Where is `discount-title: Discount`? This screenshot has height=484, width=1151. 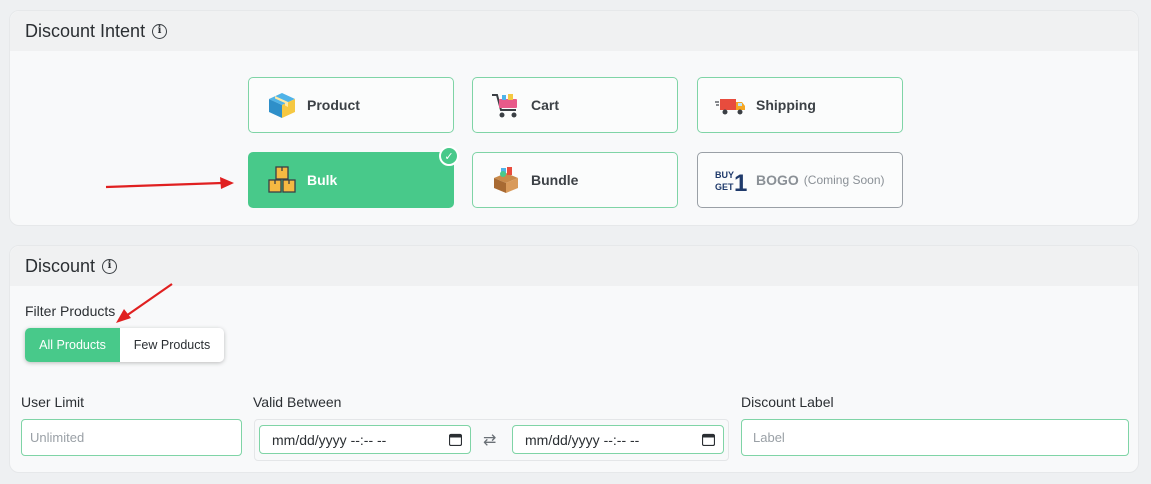 discount-title: Discount is located at coordinates (60, 265).